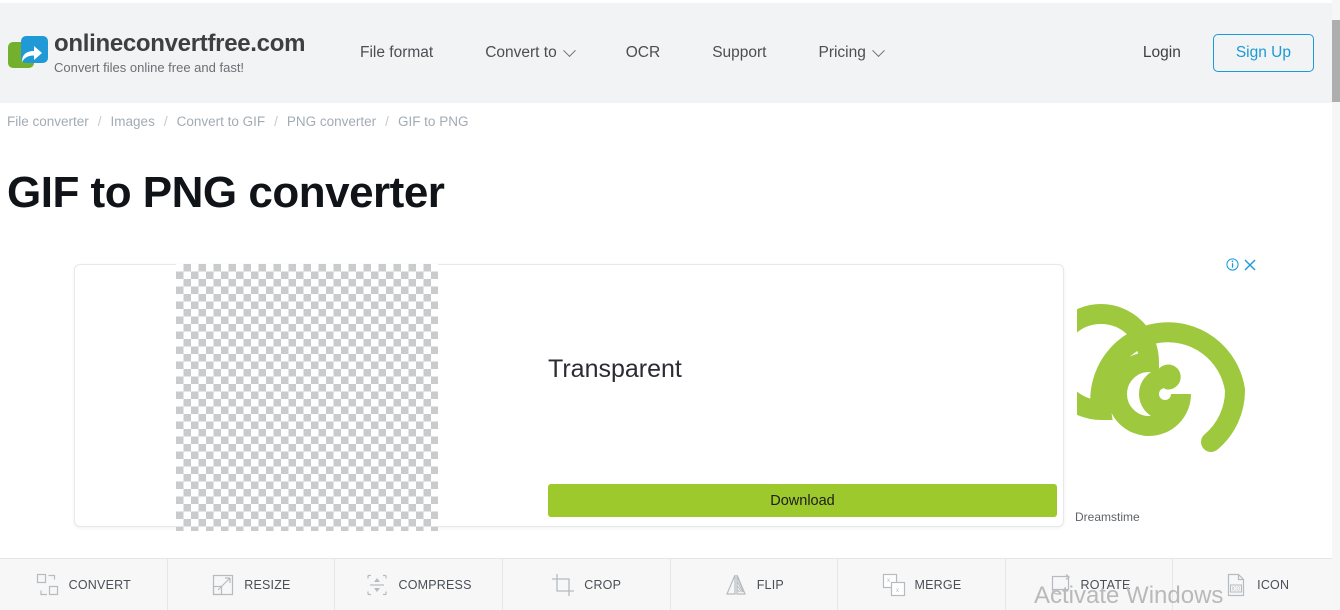 The height and width of the screenshot is (610, 1340). Describe the element at coordinates (1273, 584) in the screenshot. I see `tool-label: ICON` at that location.